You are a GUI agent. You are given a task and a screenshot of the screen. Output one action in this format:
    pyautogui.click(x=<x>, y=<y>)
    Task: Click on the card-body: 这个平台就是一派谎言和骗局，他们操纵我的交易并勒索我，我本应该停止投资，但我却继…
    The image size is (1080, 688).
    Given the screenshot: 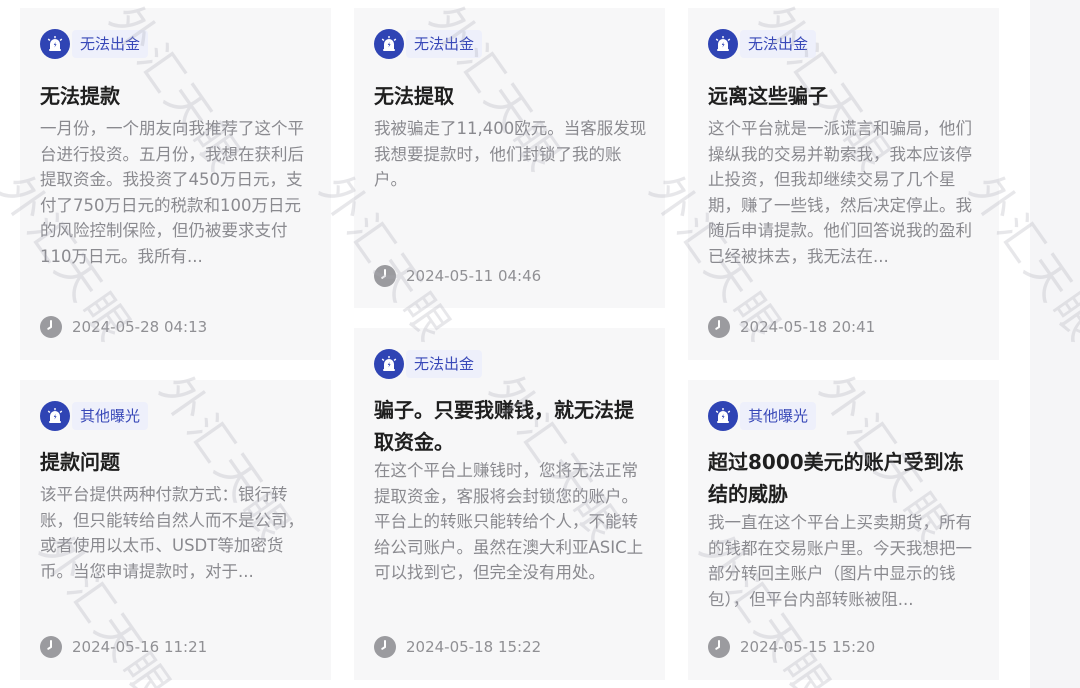 What is the action you would take?
    pyautogui.click(x=840, y=192)
    